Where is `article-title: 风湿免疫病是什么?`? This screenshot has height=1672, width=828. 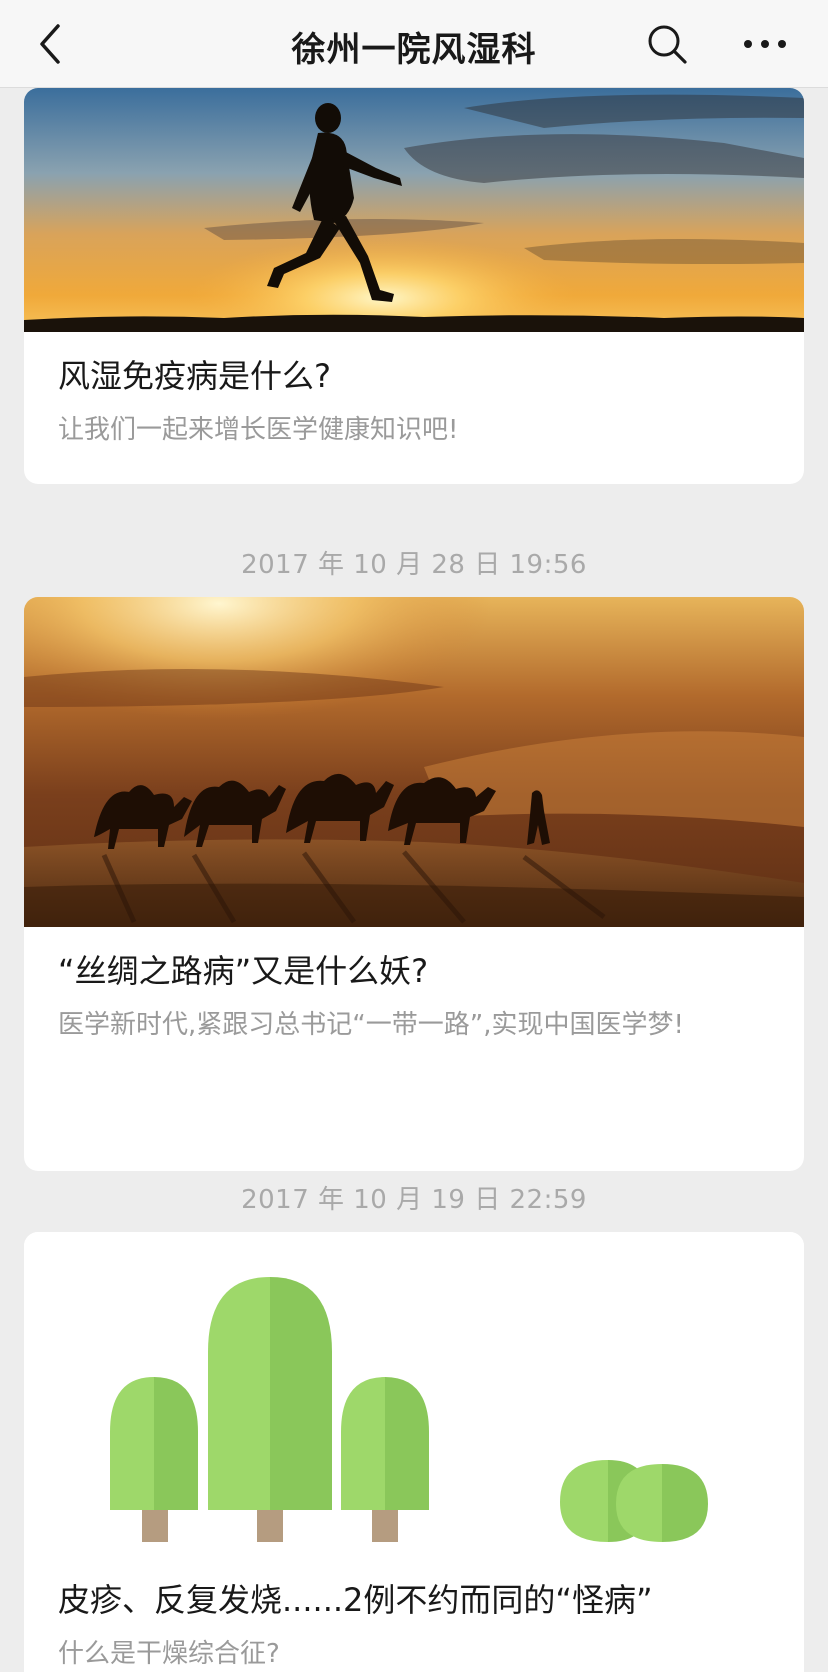 article-title: 风湿免疫病是什么? is located at coordinates (194, 376).